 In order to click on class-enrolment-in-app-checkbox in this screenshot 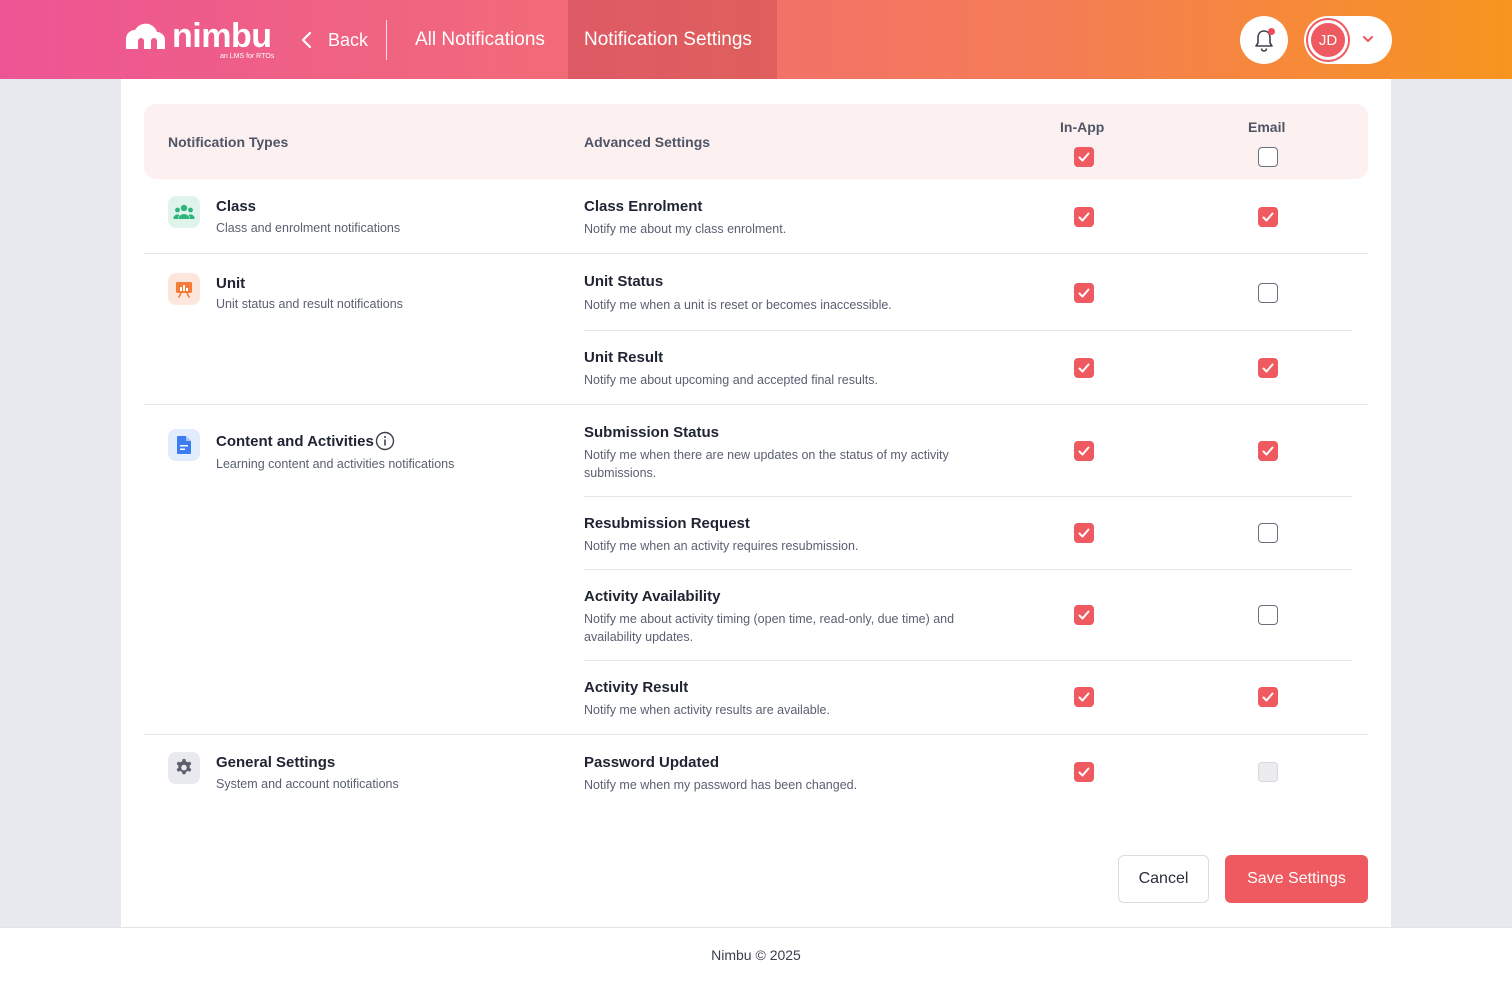, I will do `click(1084, 217)`.